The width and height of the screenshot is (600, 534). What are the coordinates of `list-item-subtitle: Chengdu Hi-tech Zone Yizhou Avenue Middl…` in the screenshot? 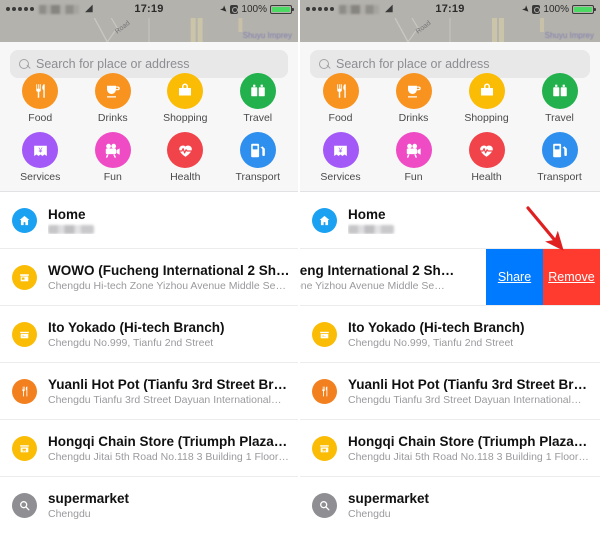 It's located at (167, 285).